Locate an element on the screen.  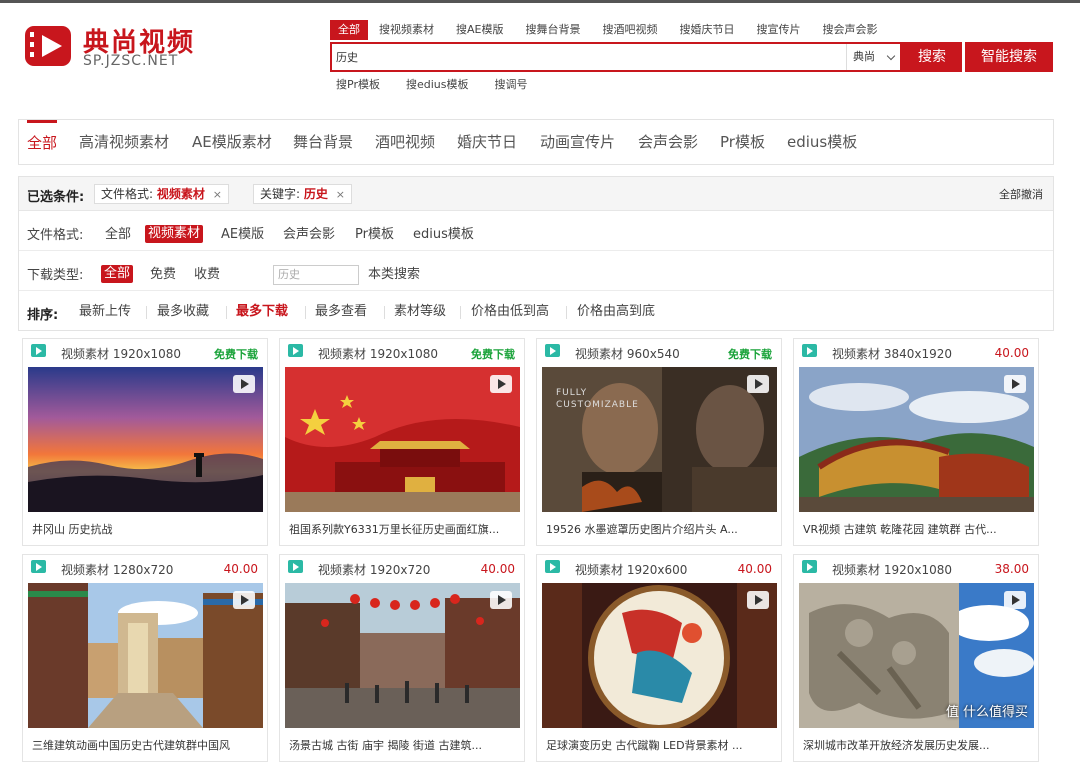
format-option-all: 全部 is located at coordinates (118, 235).